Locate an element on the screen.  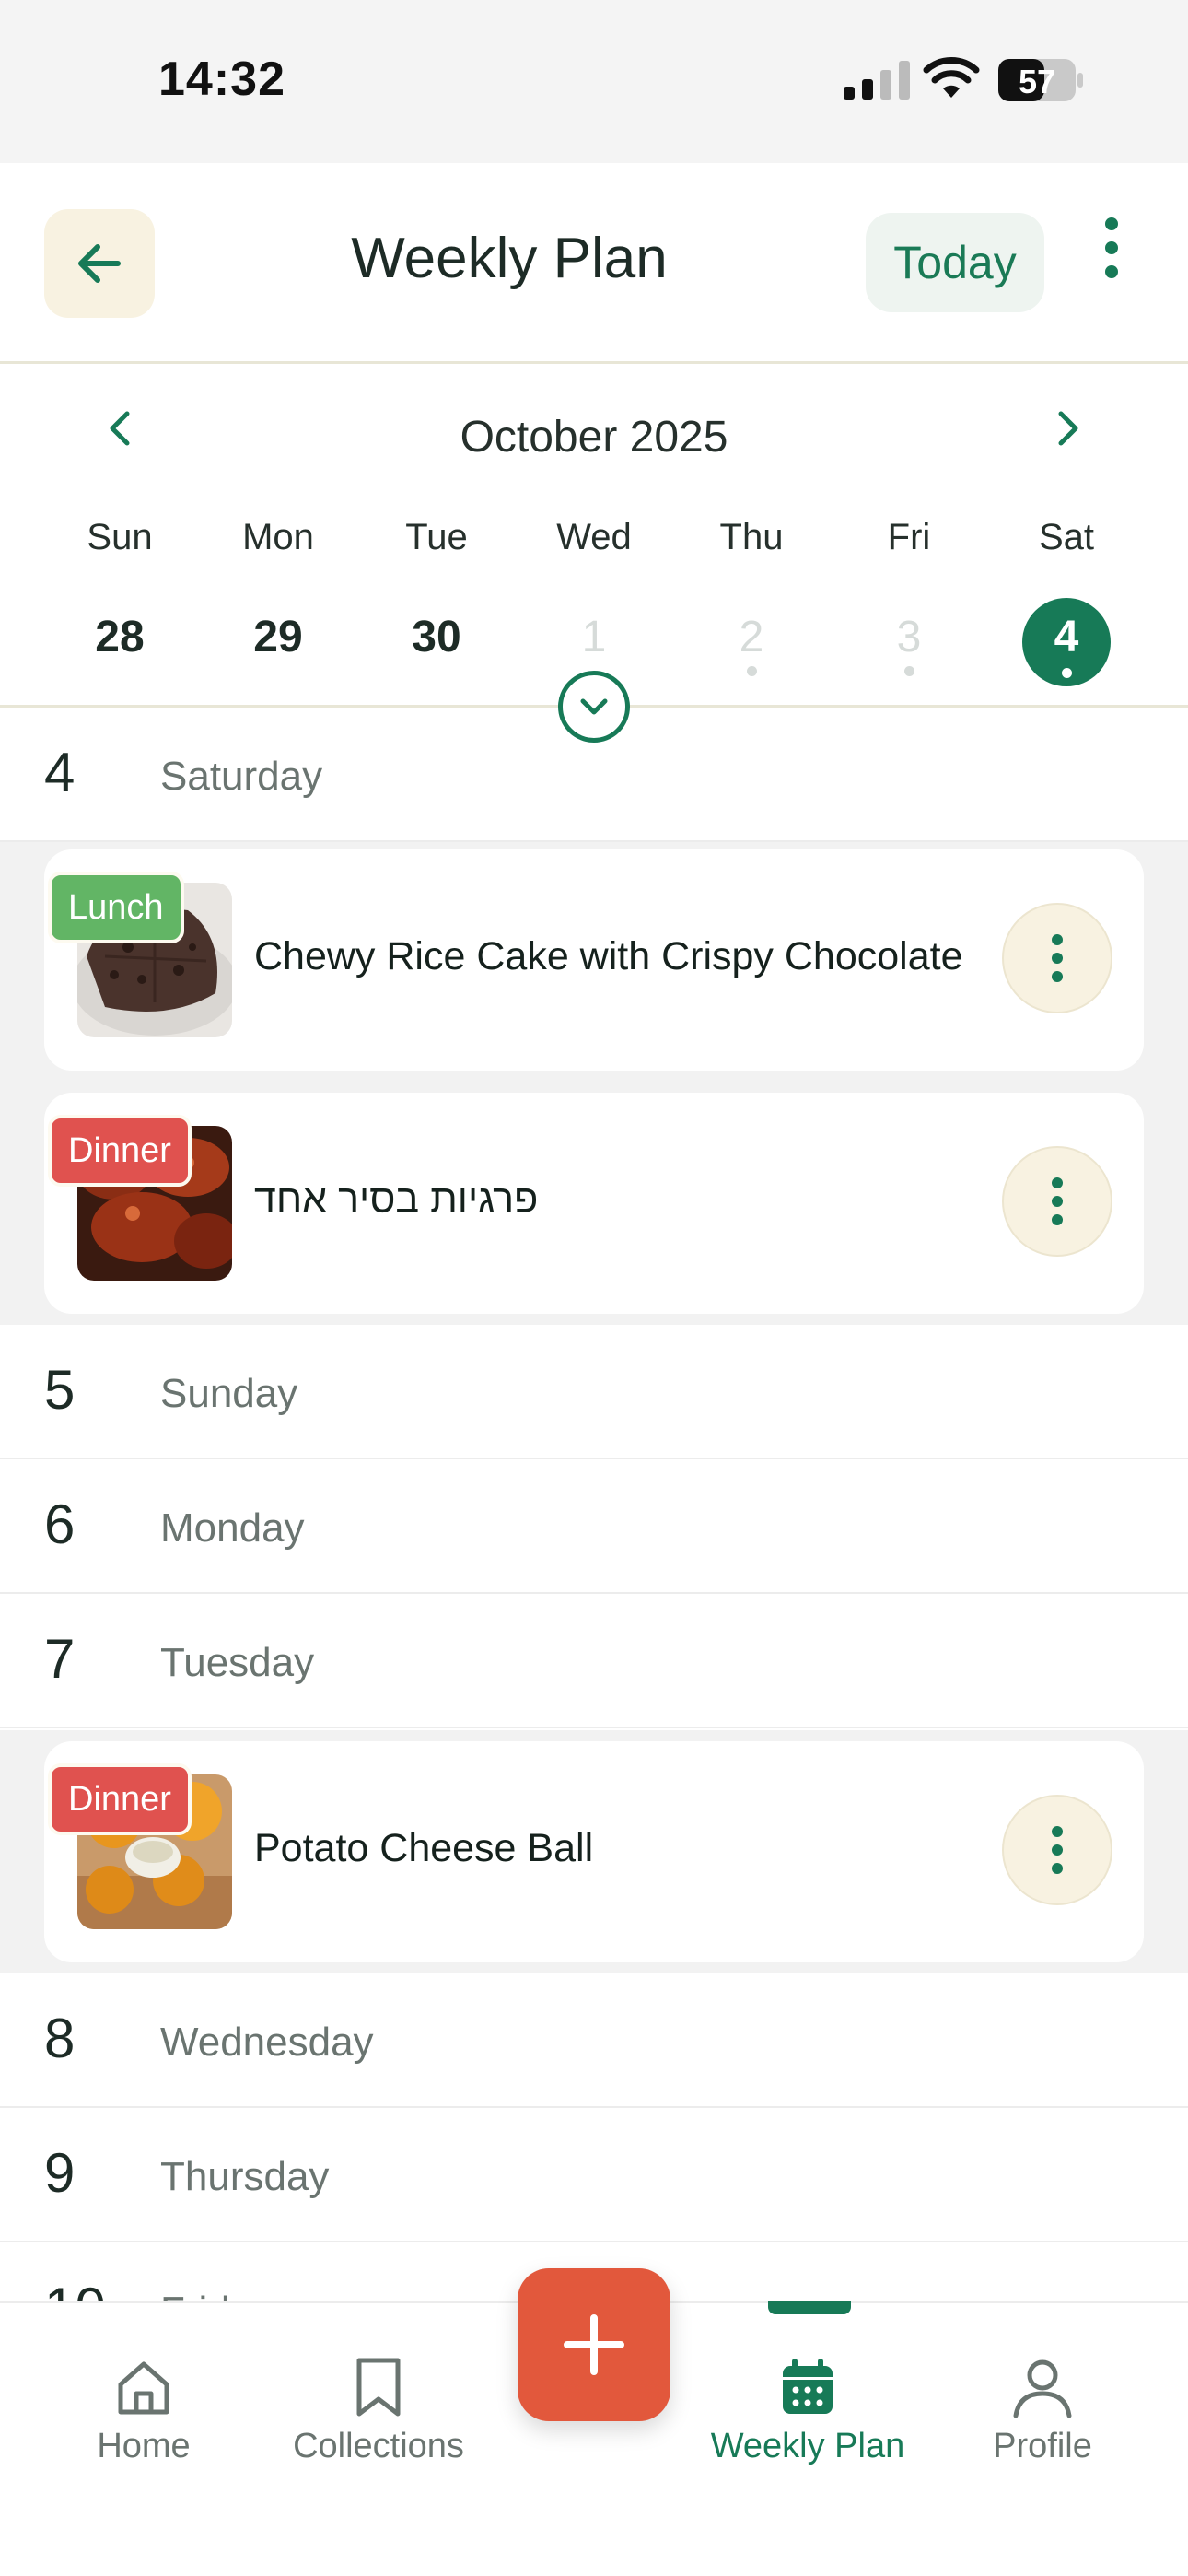
app-header: Weekly Plan Today is located at coordinates (594, 263).